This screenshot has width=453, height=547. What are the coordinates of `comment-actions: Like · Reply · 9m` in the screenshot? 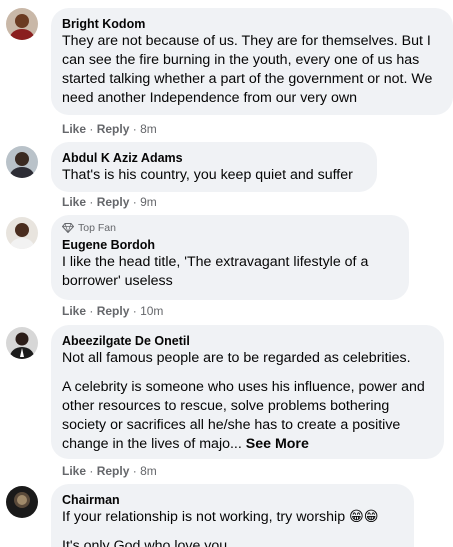 It's located at (109, 202).